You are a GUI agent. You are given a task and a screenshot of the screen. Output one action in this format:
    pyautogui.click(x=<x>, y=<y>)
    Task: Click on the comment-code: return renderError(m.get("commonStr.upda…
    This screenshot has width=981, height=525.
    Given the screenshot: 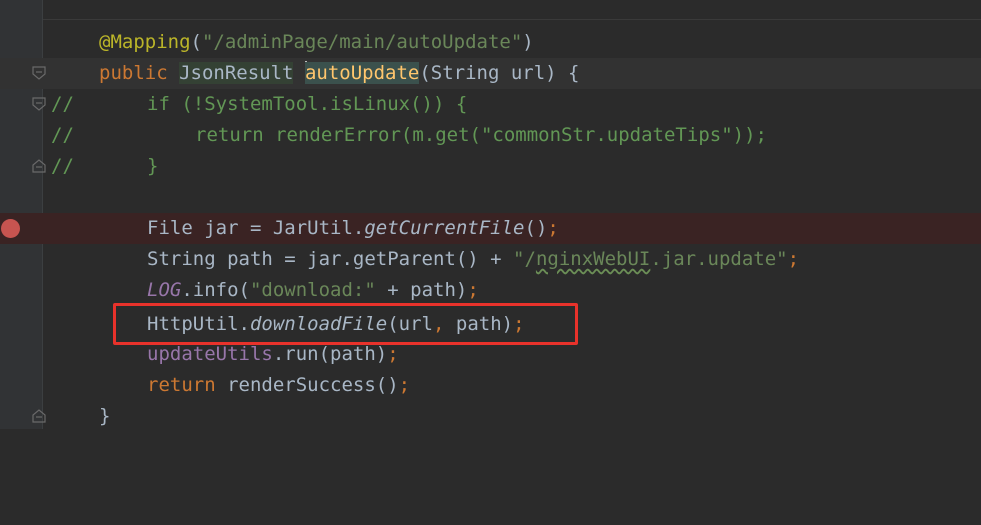 What is the action you would take?
    pyautogui.click(x=481, y=135)
    